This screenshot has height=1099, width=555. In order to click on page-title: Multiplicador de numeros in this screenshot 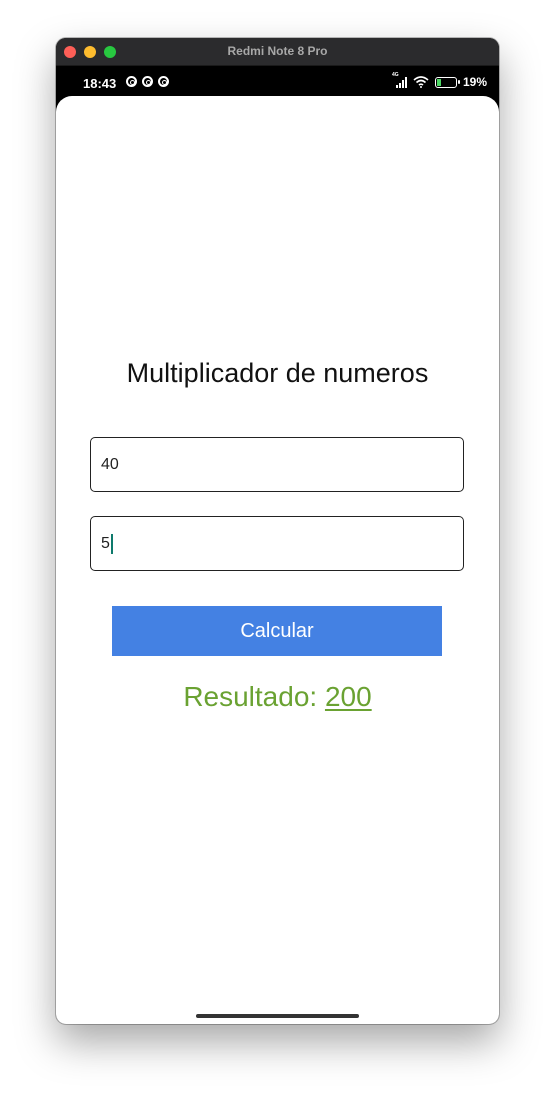, I will do `click(277, 373)`.